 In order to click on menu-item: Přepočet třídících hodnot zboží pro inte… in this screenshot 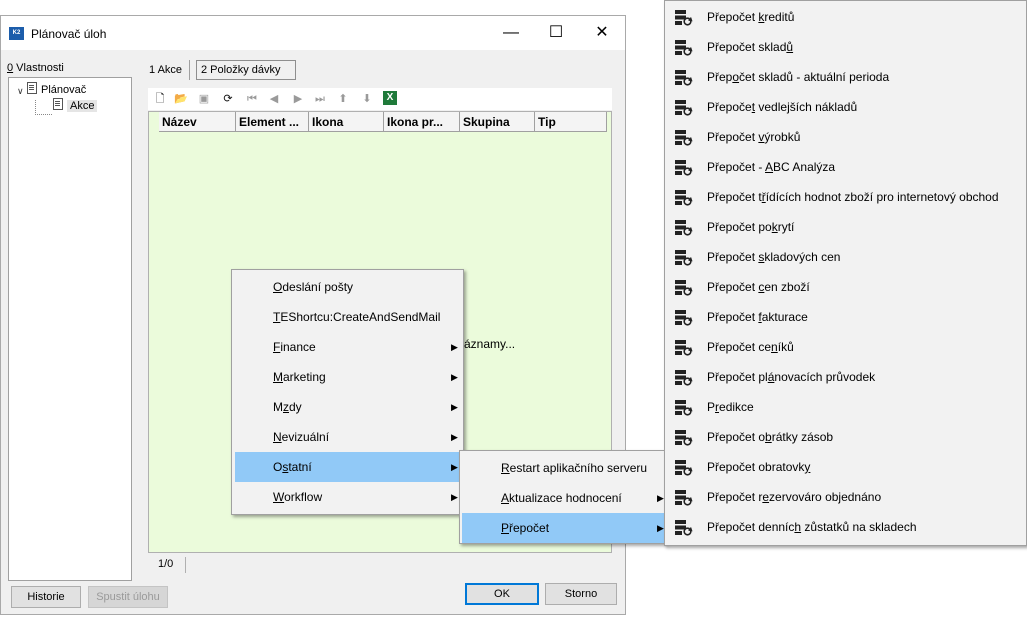, I will do `click(846, 197)`.